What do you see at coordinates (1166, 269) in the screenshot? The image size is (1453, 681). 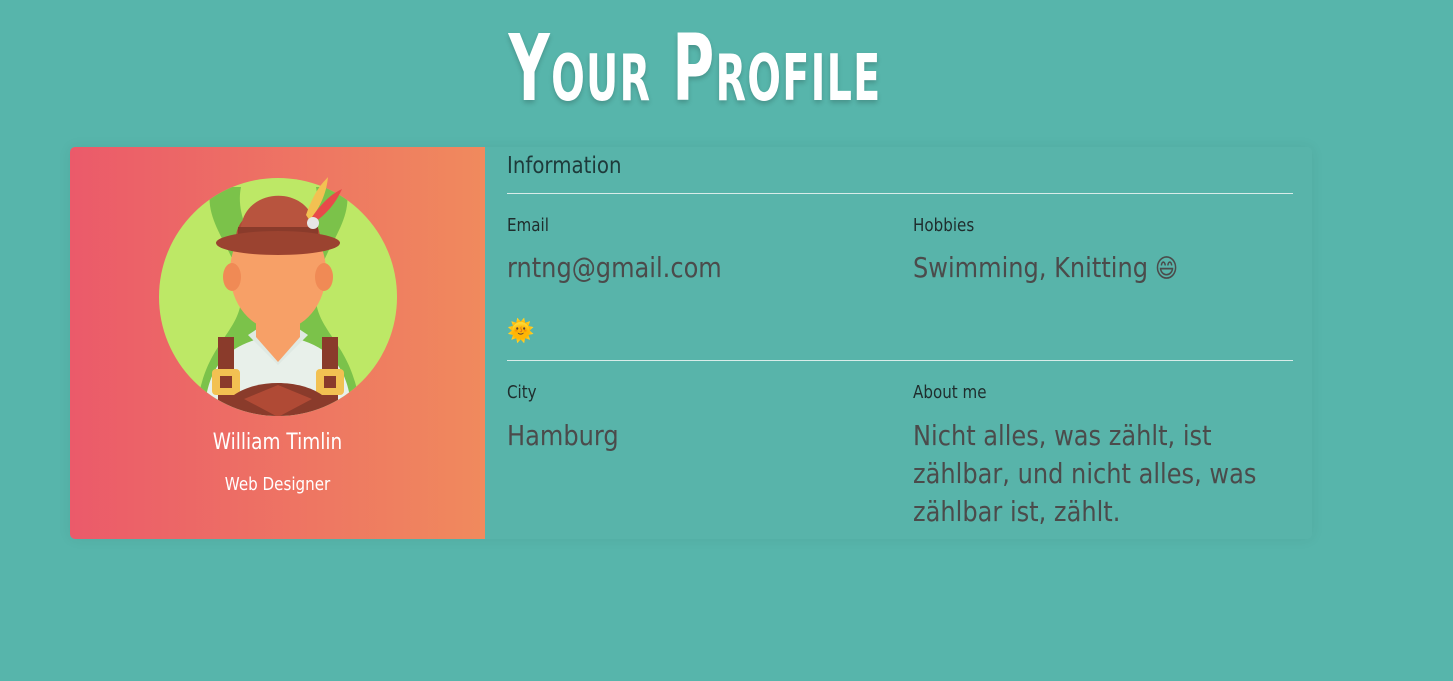 I see `grin-emoji-icon: 😄` at bounding box center [1166, 269].